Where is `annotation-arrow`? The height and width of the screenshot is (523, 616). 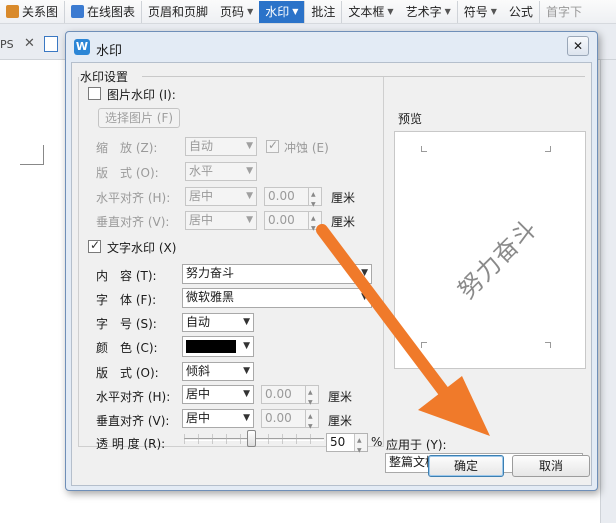 annotation-arrow is located at coordinates (403, 330).